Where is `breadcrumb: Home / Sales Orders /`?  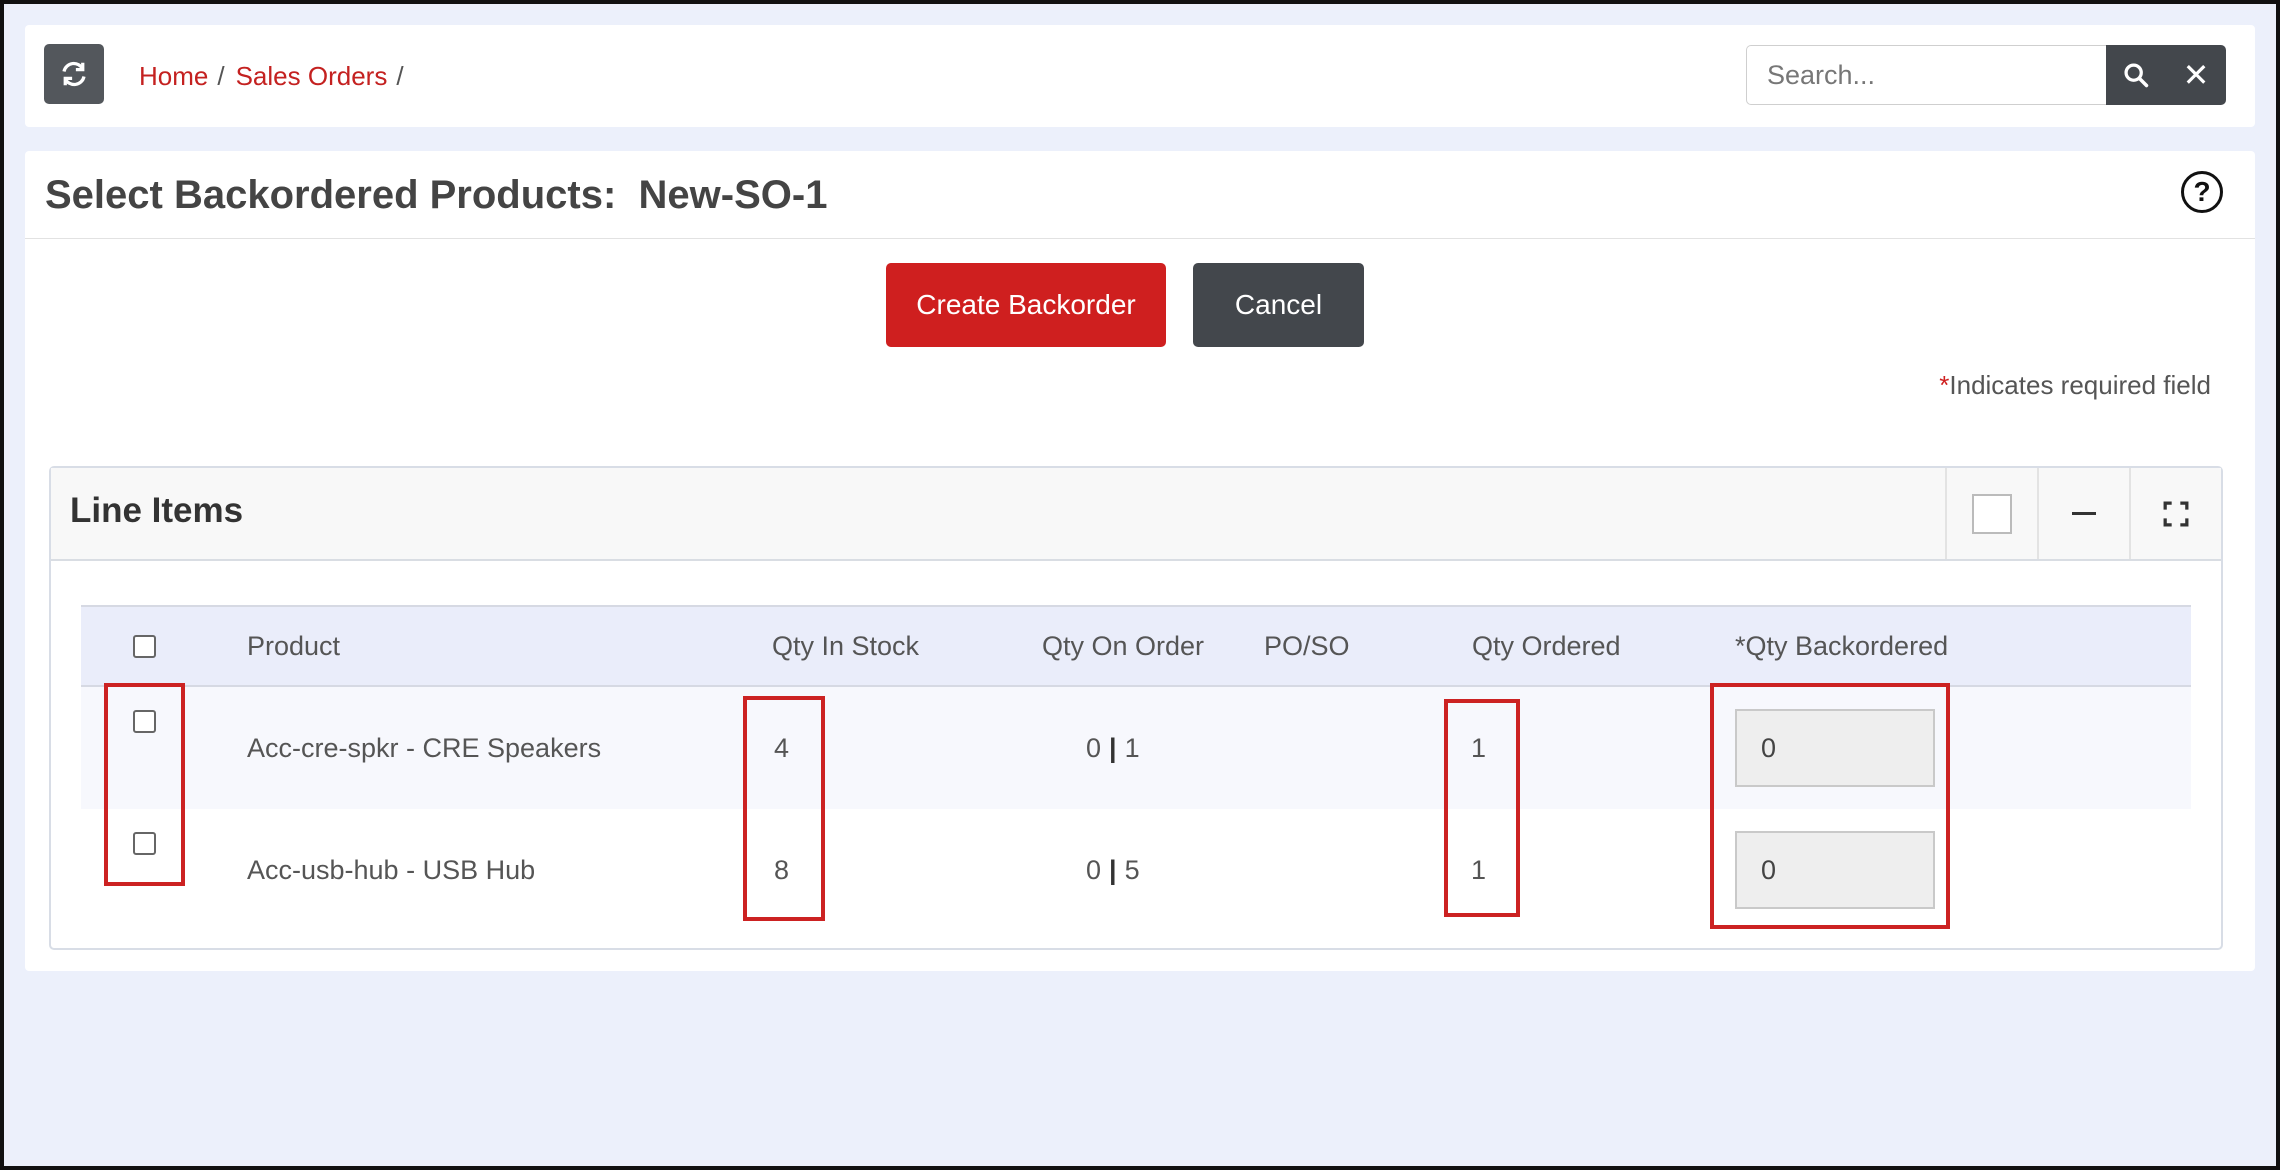
breadcrumb: Home / Sales Orders / is located at coordinates (277, 76).